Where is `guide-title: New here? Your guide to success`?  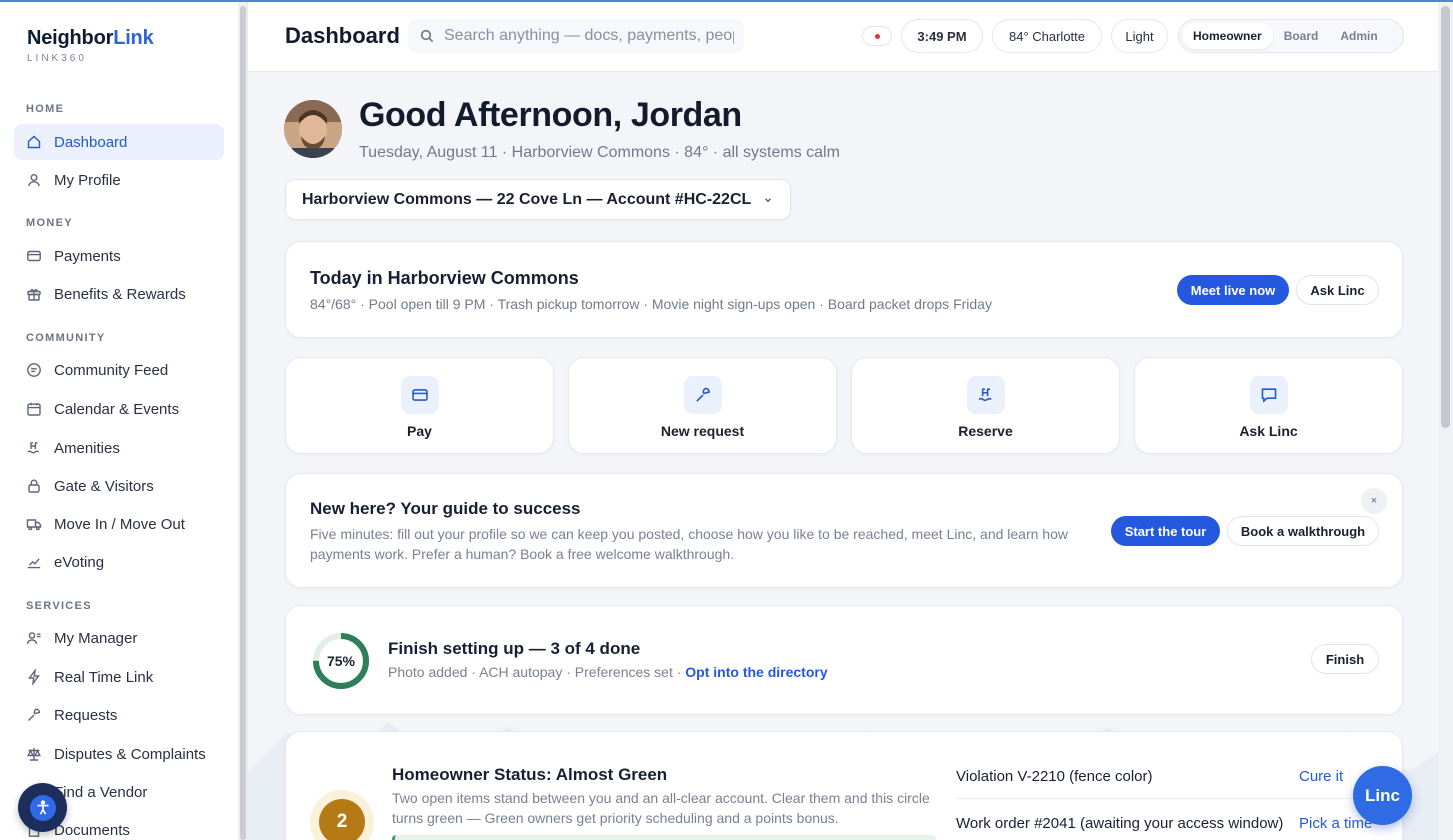
guide-title: New here? Your guide to success is located at coordinates (445, 508).